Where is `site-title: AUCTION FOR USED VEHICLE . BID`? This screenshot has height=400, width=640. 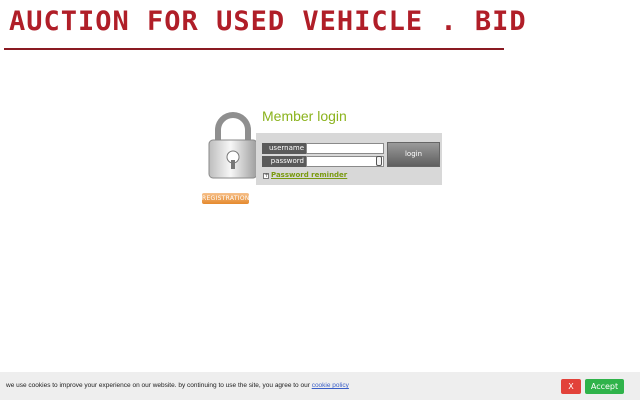
site-title: AUCTION FOR USED VEHICLE . BID is located at coordinates (268, 21).